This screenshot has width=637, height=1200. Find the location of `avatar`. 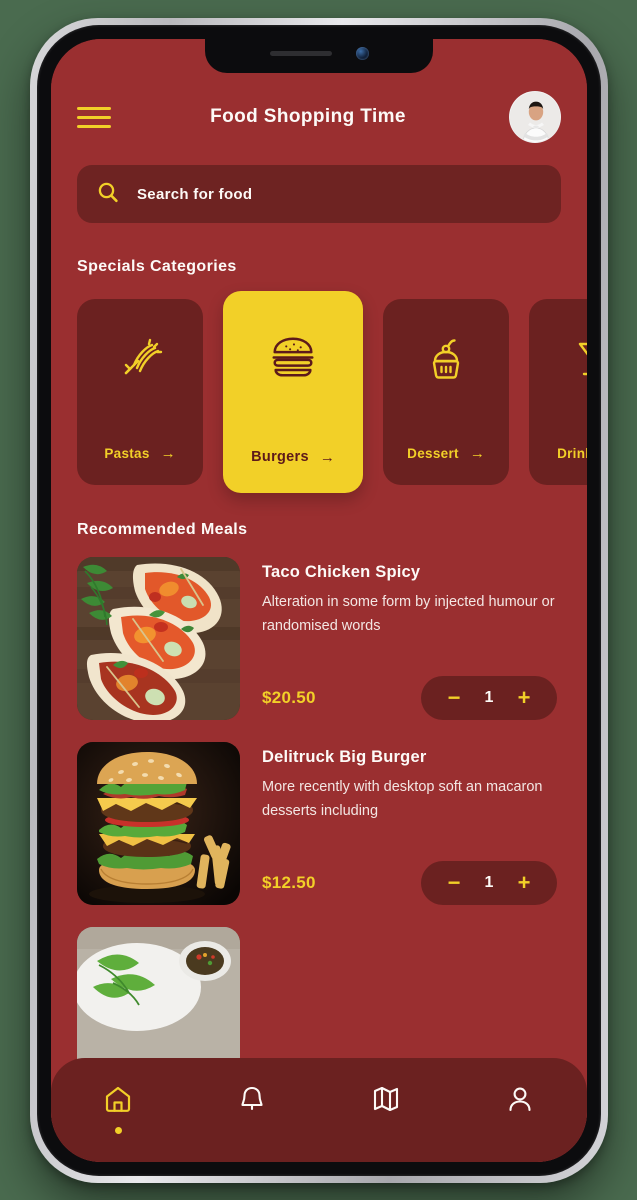

avatar is located at coordinates (535, 117).